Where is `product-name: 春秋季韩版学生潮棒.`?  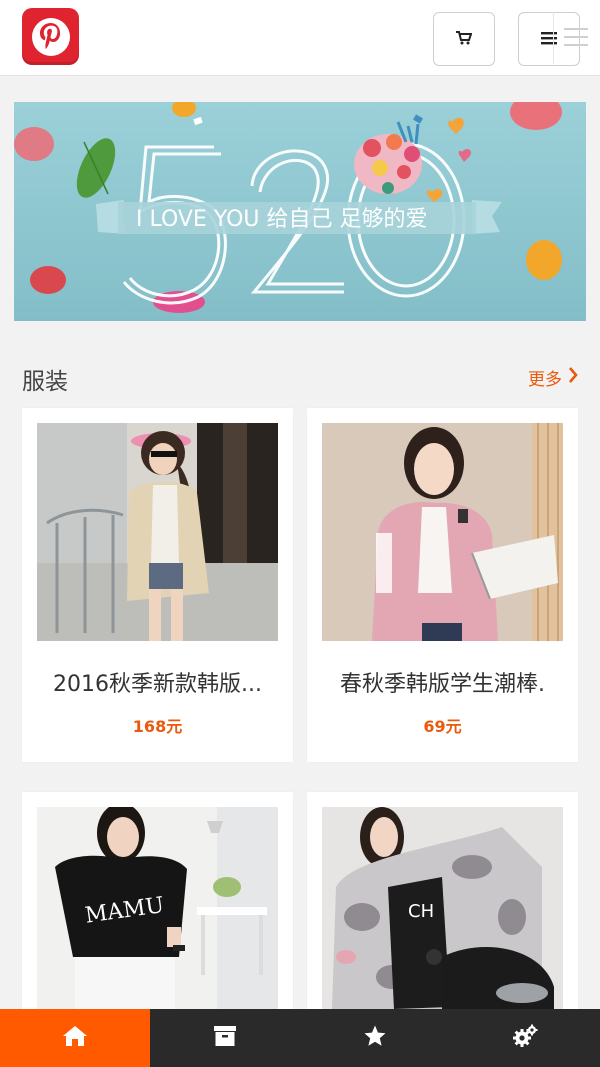 product-name: 春秋季韩版学生潮棒. is located at coordinates (442, 684).